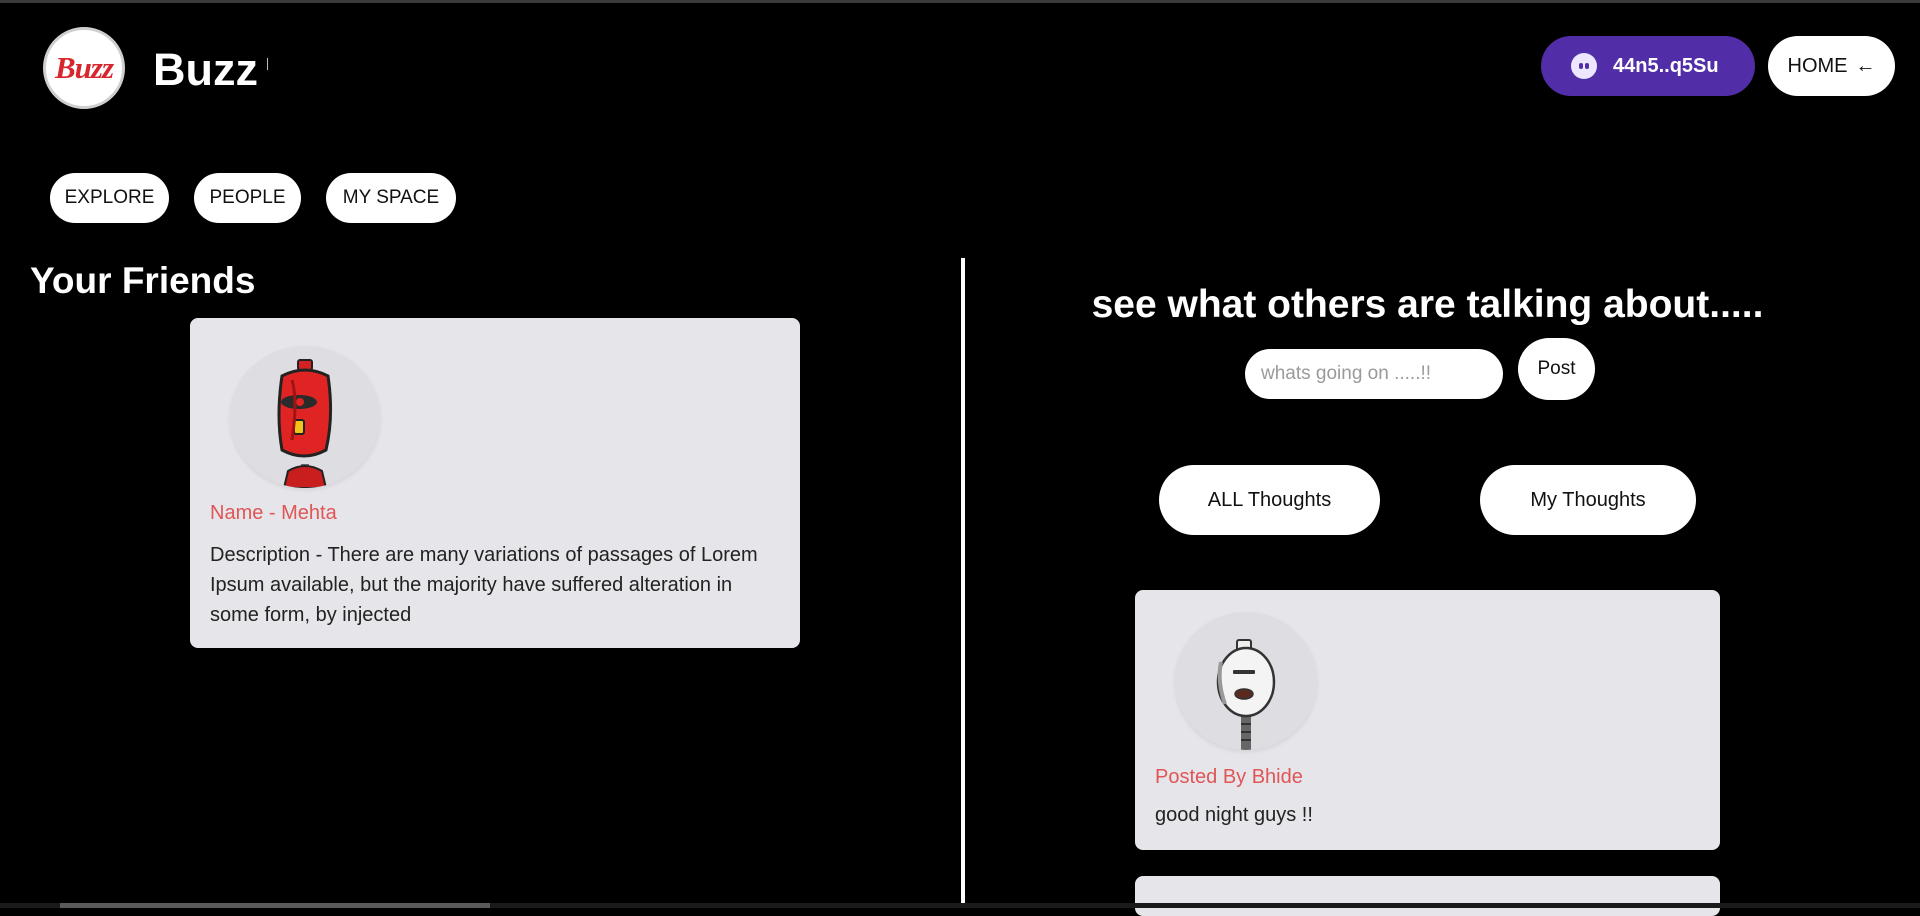  Describe the element at coordinates (1427, 896) in the screenshot. I see `post-card` at that location.